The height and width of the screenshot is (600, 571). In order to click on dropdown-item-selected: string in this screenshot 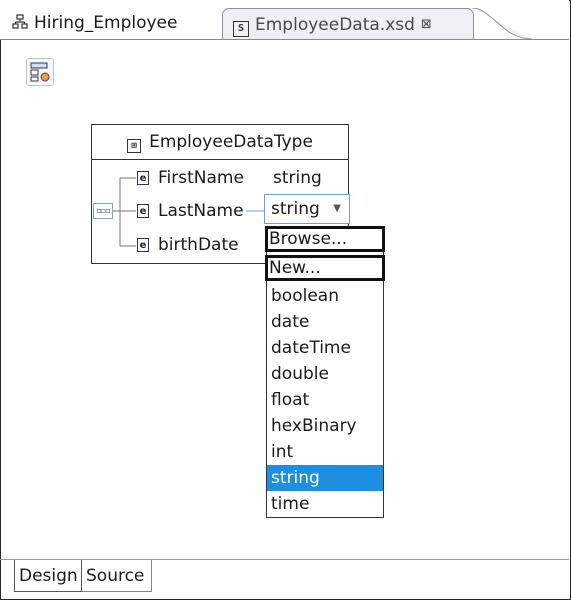, I will do `click(325, 478)`.